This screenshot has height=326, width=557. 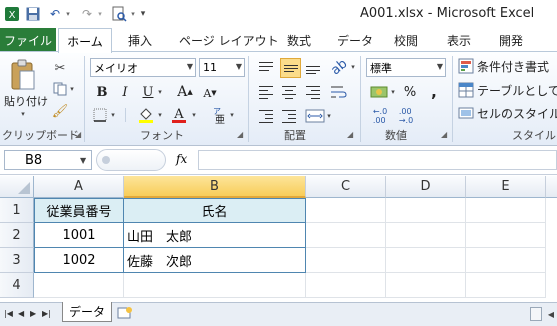 I want to click on format-as-table-icon, so click(x=466, y=90).